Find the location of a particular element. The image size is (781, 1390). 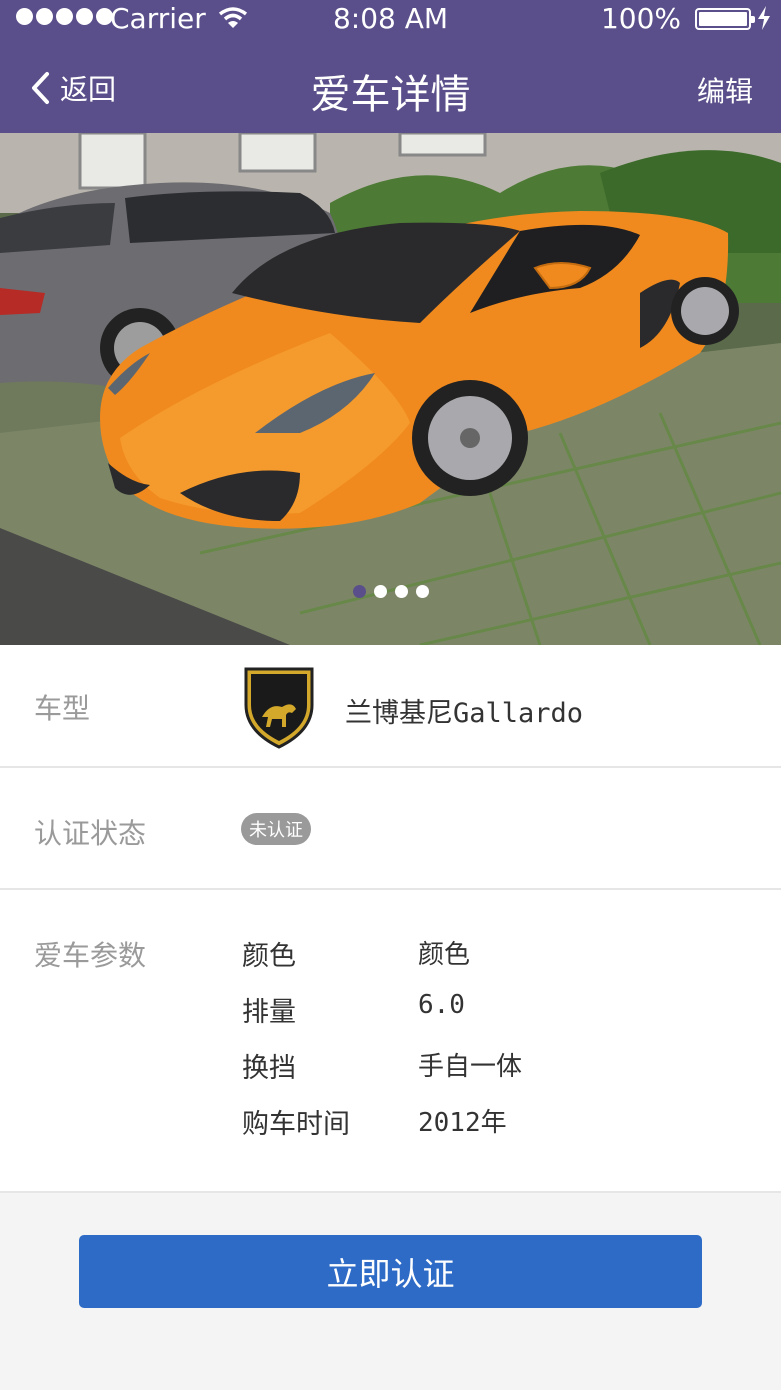

list-item: 购车时间 2012年 is located at coordinates (382, 1130).